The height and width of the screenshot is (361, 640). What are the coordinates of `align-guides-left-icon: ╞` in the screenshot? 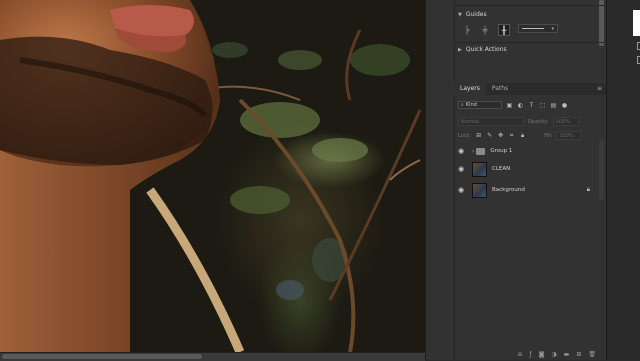 It's located at (467, 30).